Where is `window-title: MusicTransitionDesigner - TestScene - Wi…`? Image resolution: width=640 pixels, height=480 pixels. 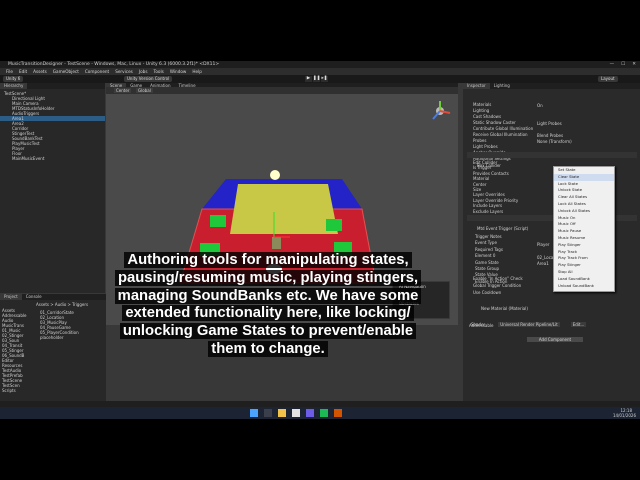 window-title: MusicTransitionDesigner - TestScene - Wi… is located at coordinates (114, 64).